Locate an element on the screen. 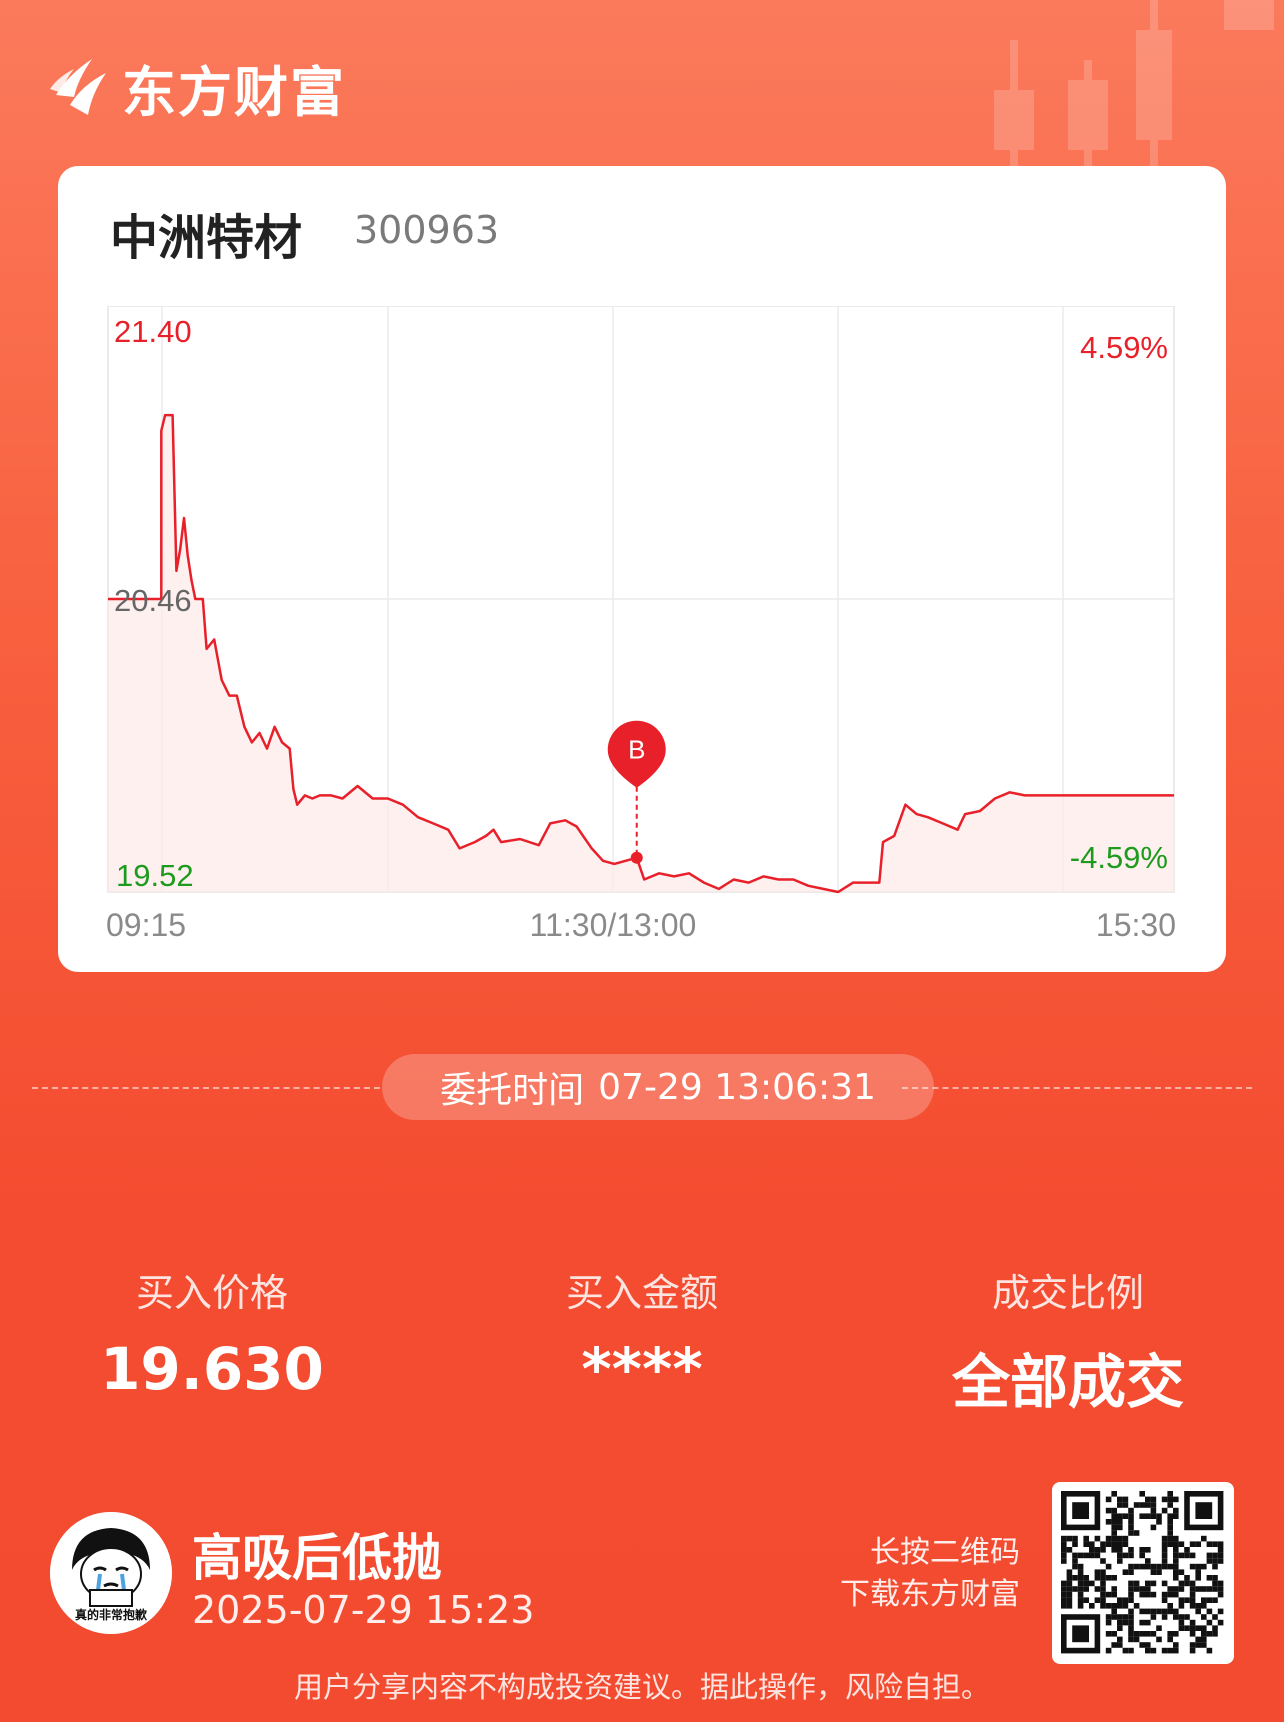  download-qr-code is located at coordinates (1143, 1573).